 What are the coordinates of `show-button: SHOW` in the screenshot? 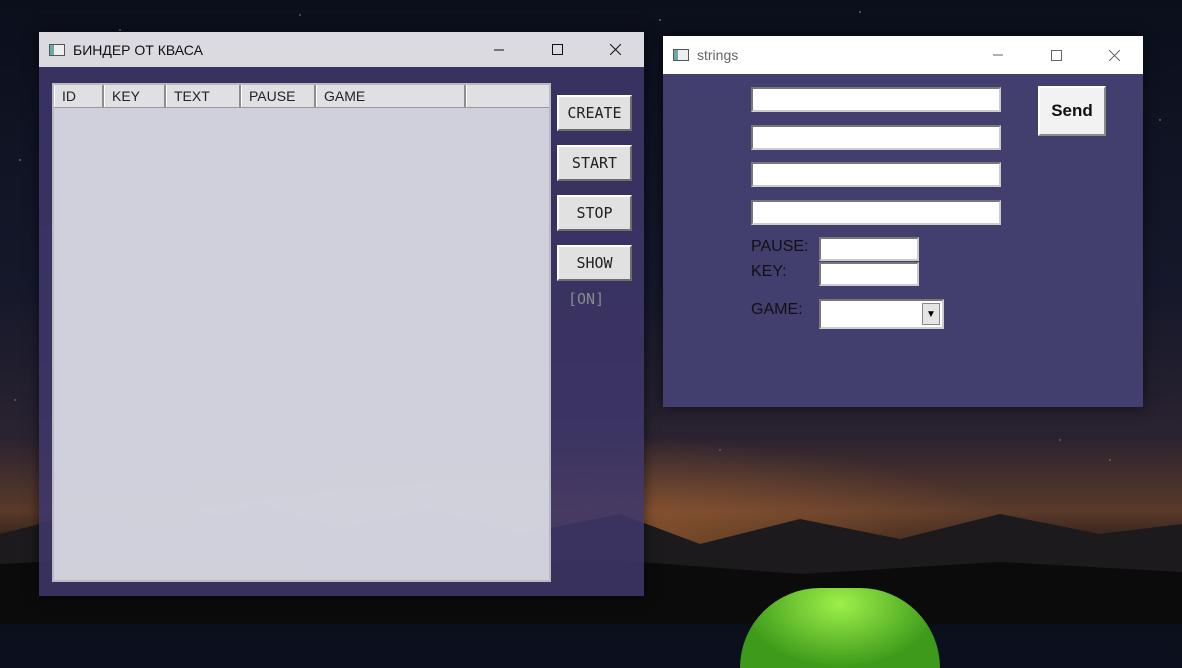 It's located at (594, 263).